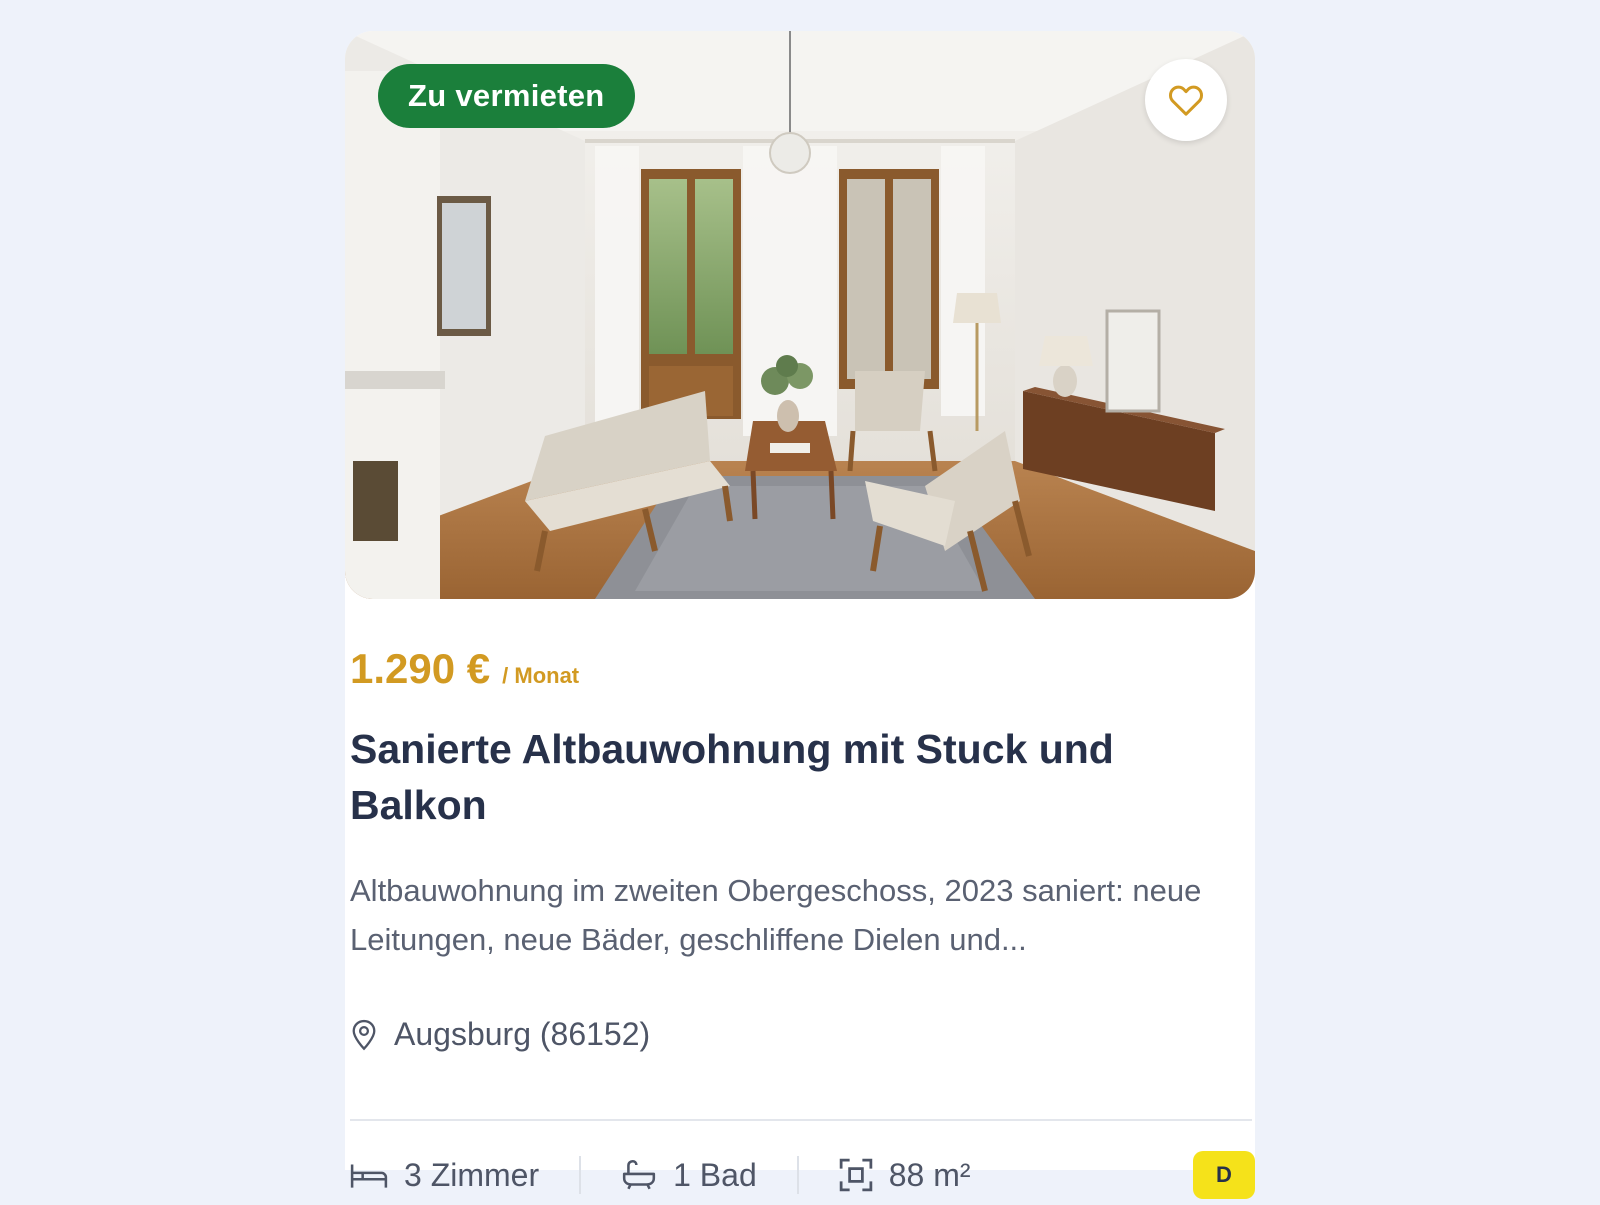  What do you see at coordinates (929, 1174) in the screenshot?
I see `area-text: 88 m²` at bounding box center [929, 1174].